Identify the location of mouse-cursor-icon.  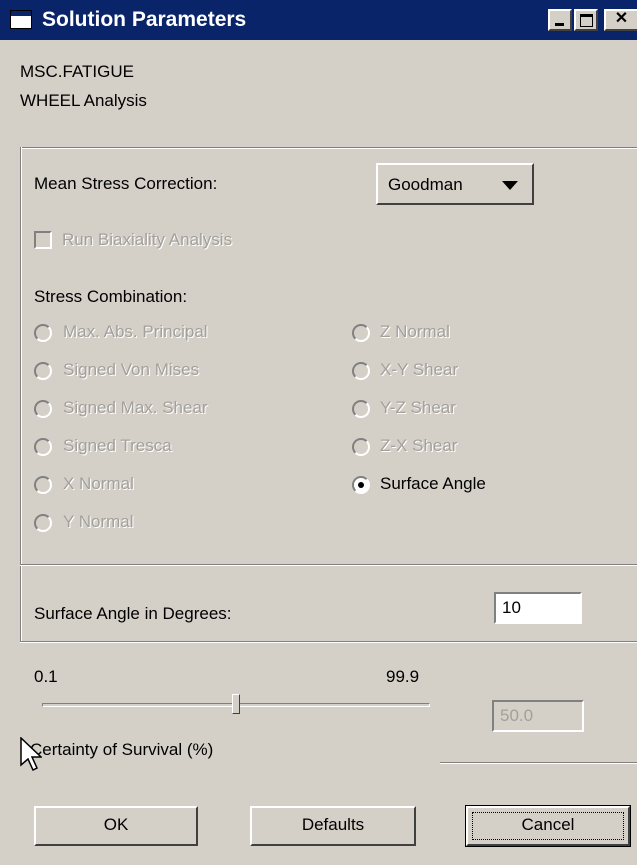
(31, 754).